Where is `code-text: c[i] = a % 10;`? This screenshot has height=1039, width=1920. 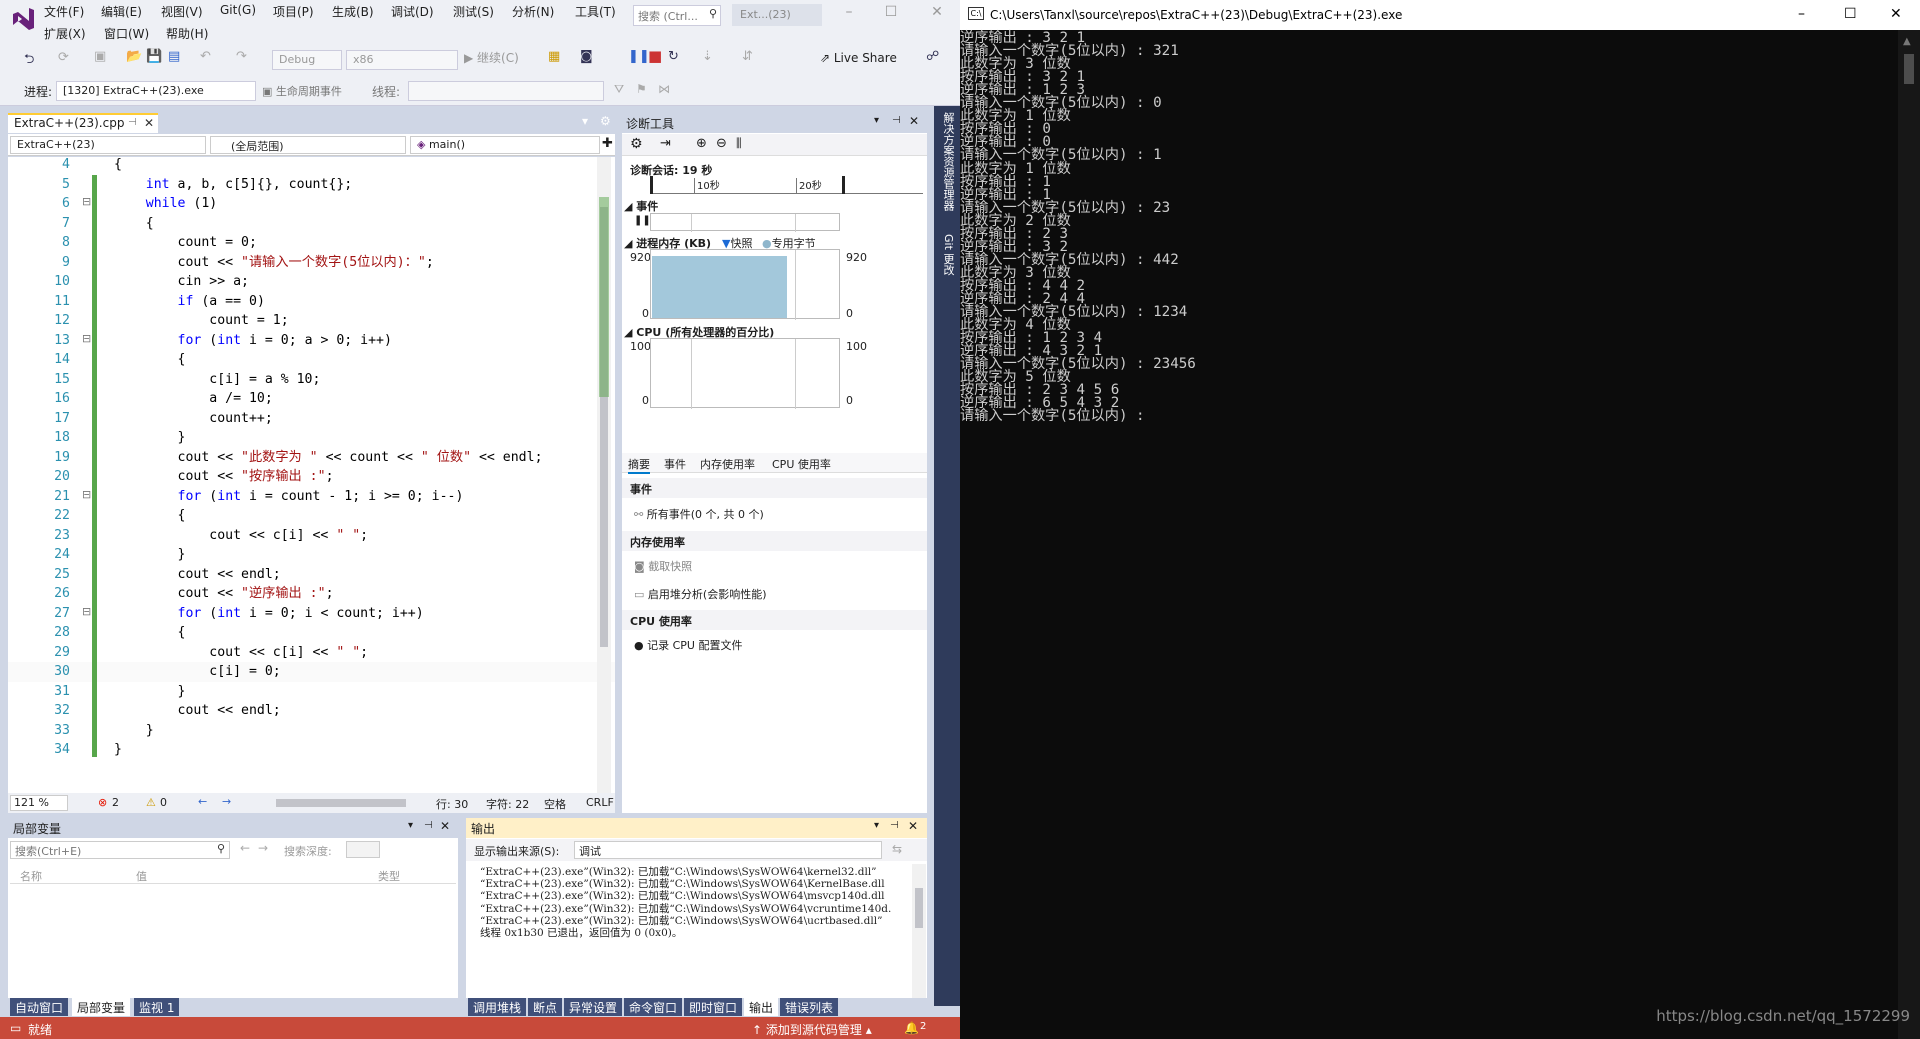 code-text: c[i] = a % 10; is located at coordinates (217, 380).